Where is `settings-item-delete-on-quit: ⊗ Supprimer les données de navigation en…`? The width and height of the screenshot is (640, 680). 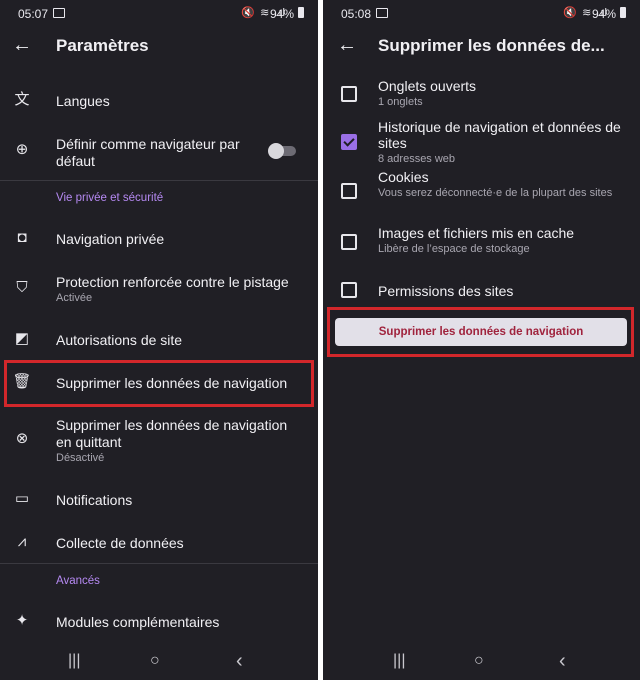
settings-item-delete-on-quit: ⊗ Supprimer les données de navigation en… is located at coordinates (159, 442).